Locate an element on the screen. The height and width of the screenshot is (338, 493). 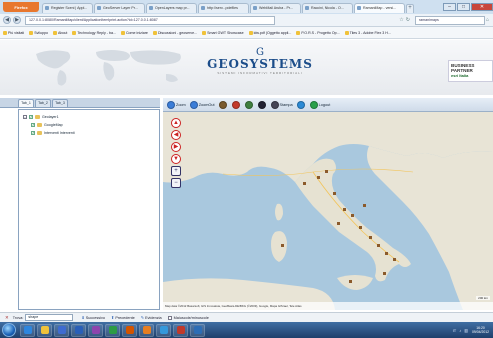
bookmark-label: Smart GWT Showcase is located at coordinates (225, 32).